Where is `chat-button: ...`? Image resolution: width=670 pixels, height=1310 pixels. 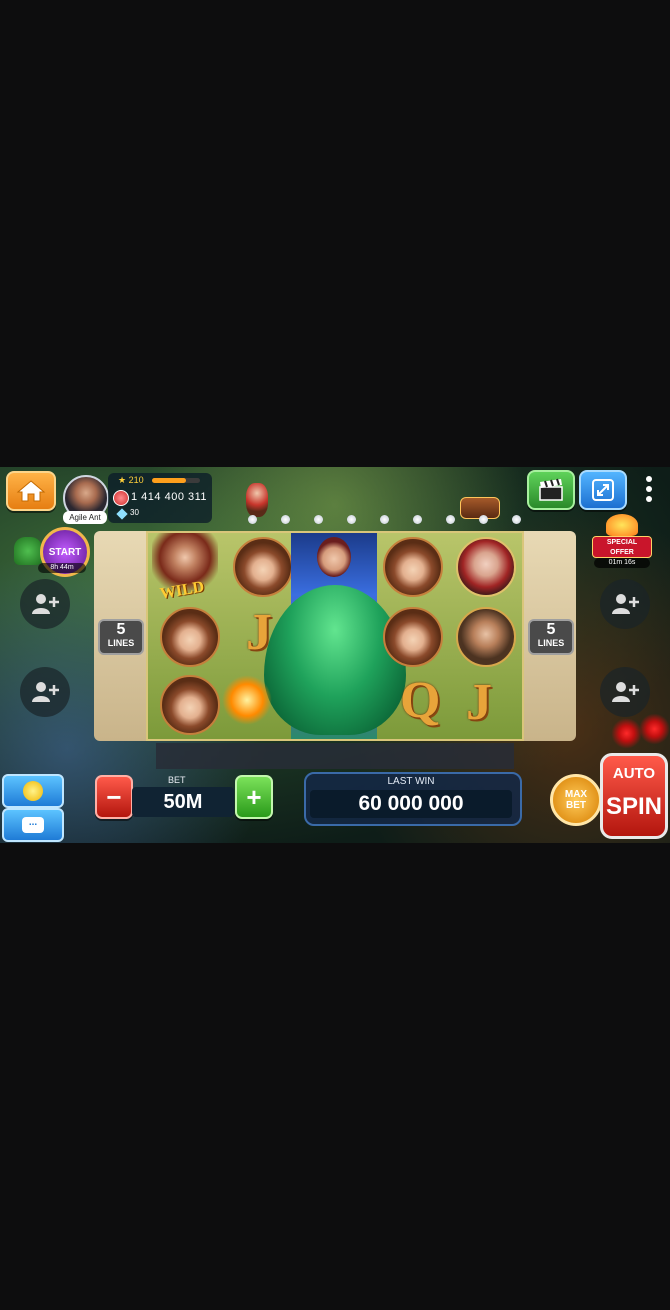 chat-button: ... is located at coordinates (33, 825).